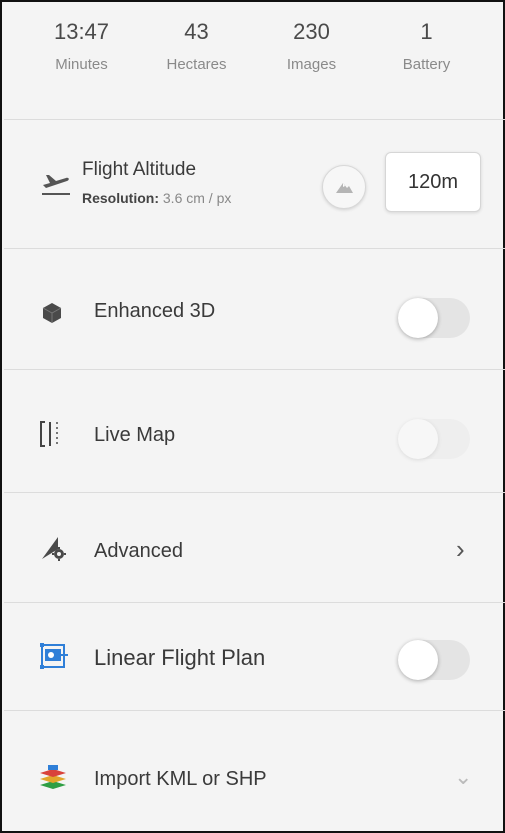 This screenshot has width=505, height=833. I want to click on stat-minutes-label: Minutes, so click(81, 64).